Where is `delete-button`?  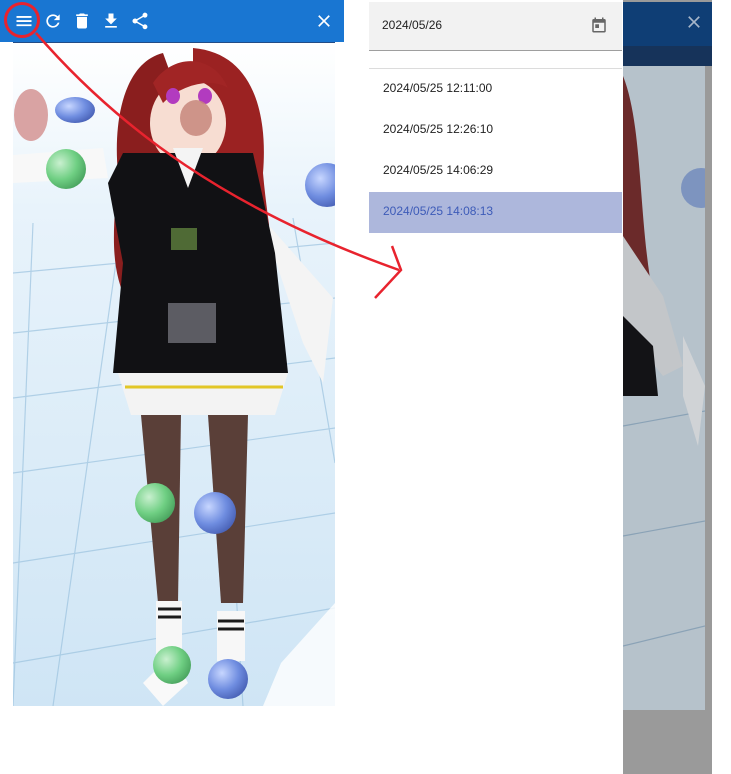 delete-button is located at coordinates (81, 21).